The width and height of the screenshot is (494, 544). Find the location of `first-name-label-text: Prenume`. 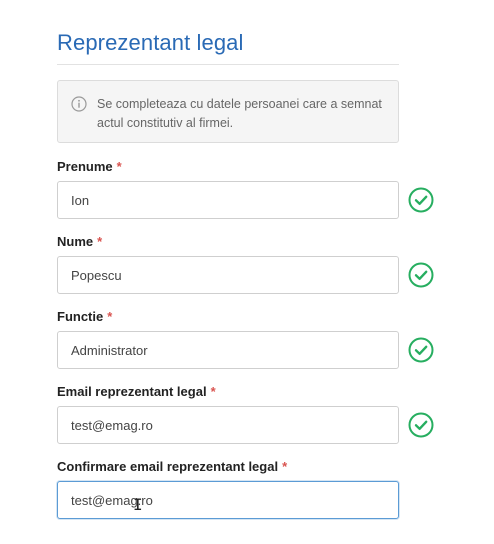

first-name-label-text: Prenume is located at coordinates (85, 166).